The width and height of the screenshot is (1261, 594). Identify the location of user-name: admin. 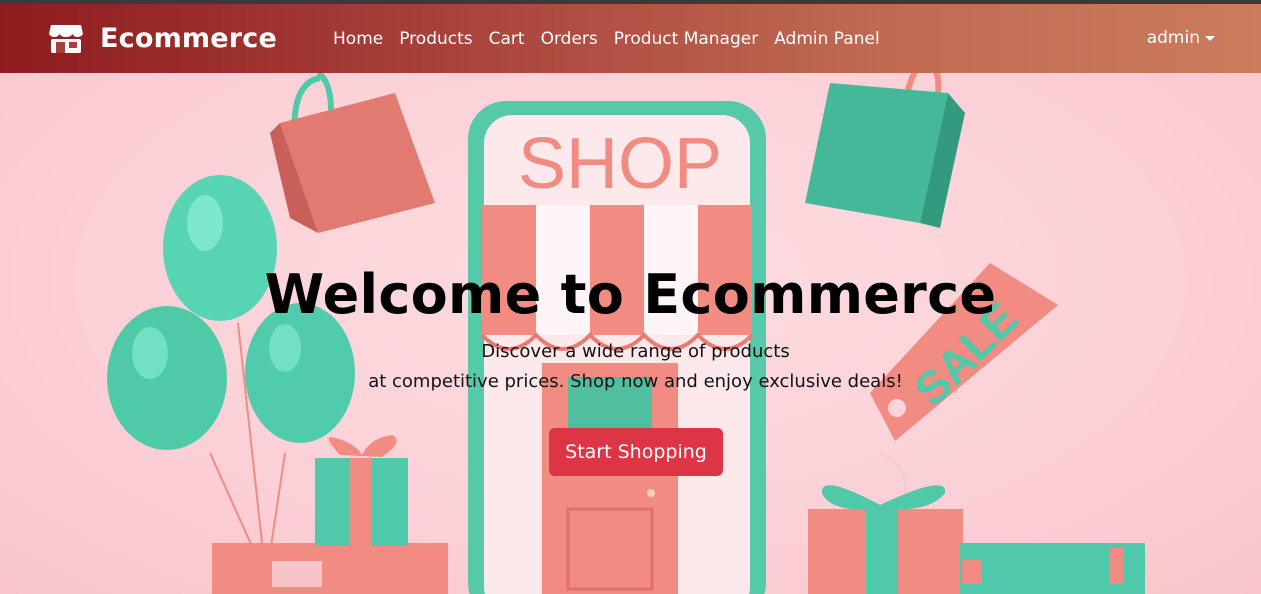
(1173, 38).